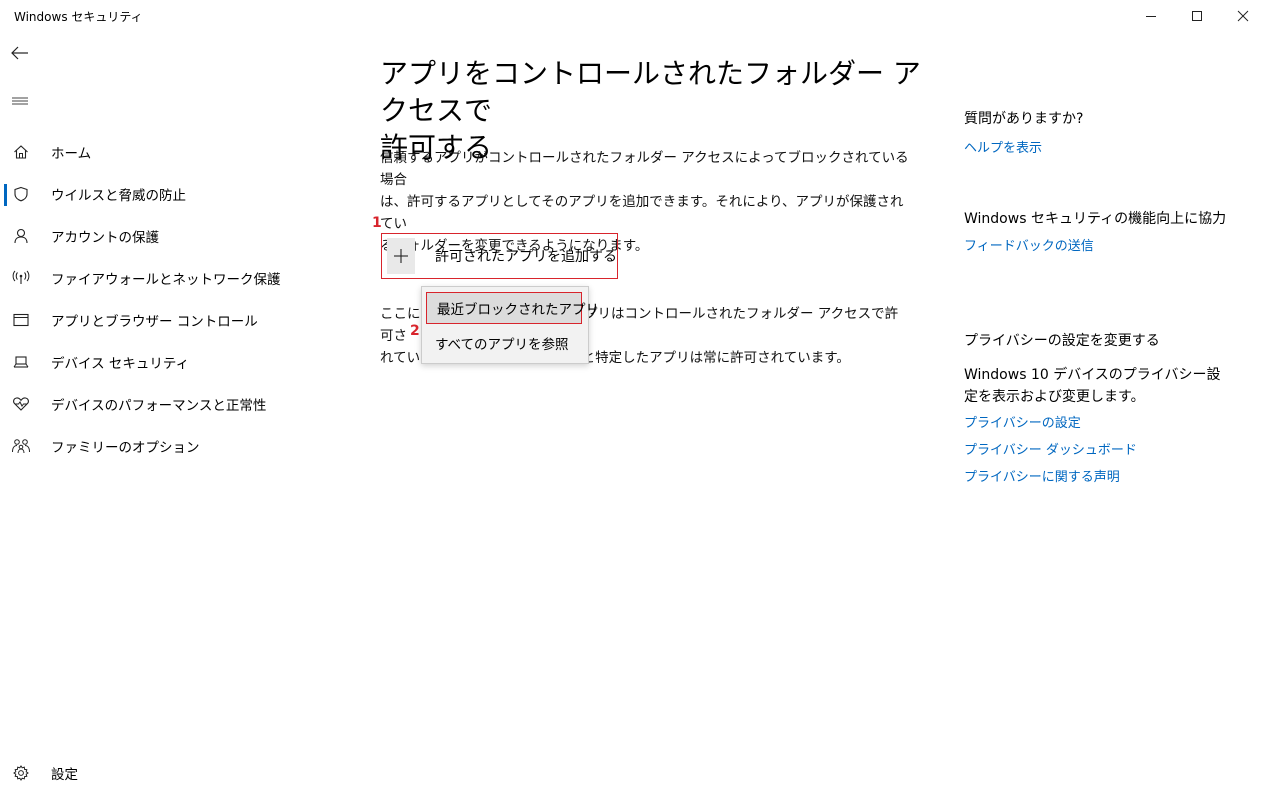 The width and height of the screenshot is (1268, 800). What do you see at coordinates (21, 194) in the screenshot?
I see `shield-icon` at bounding box center [21, 194].